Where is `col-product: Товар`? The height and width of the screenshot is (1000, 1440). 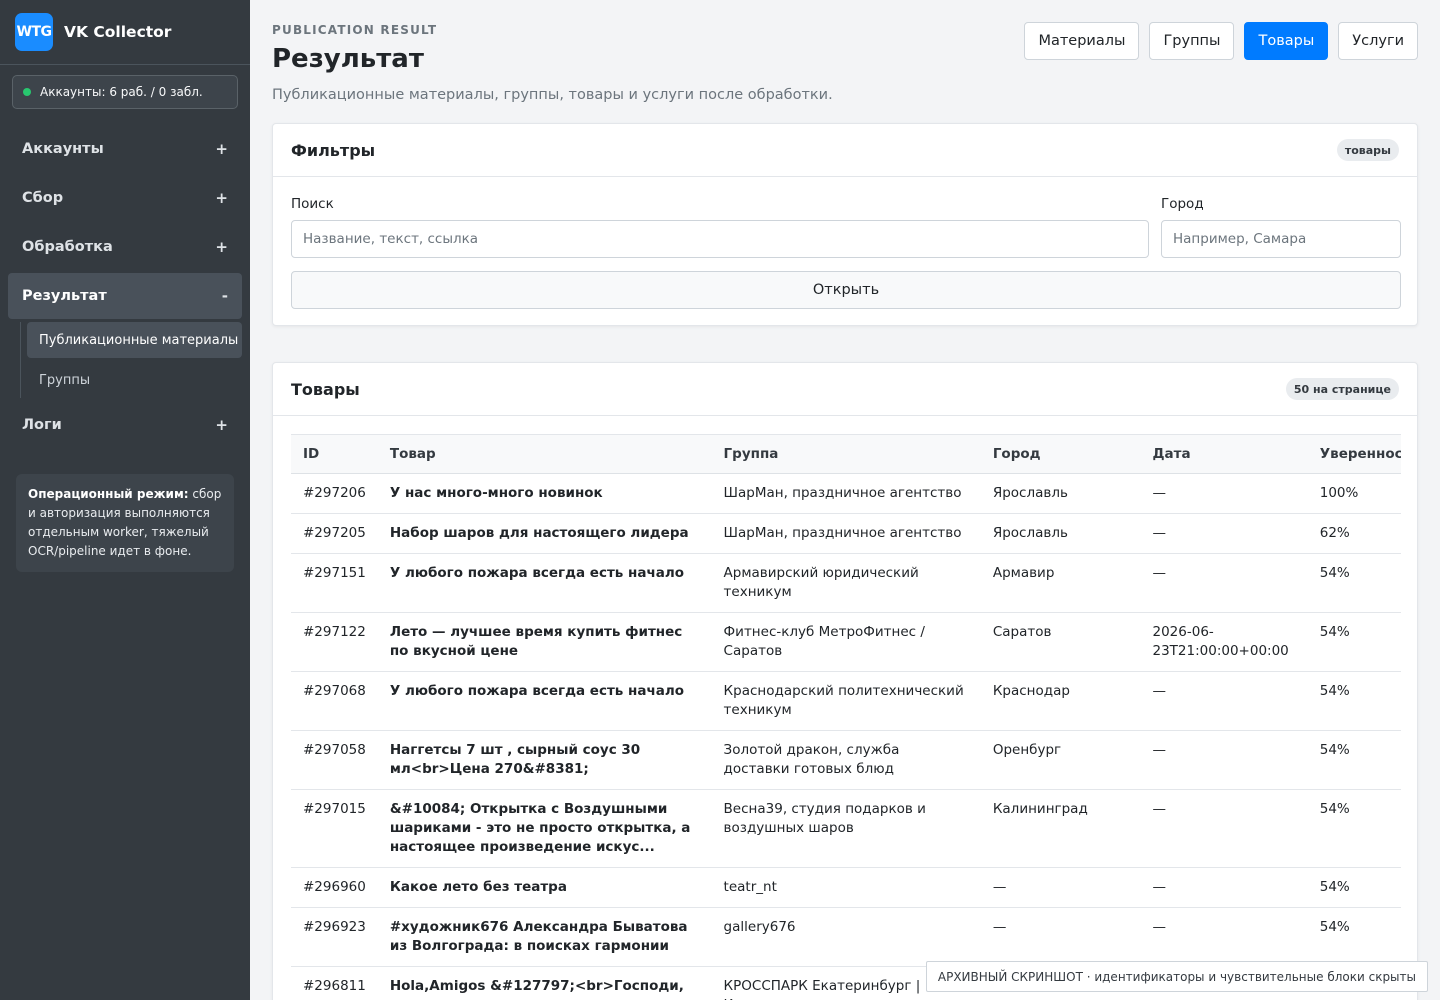 col-product: Товар is located at coordinates (544, 454).